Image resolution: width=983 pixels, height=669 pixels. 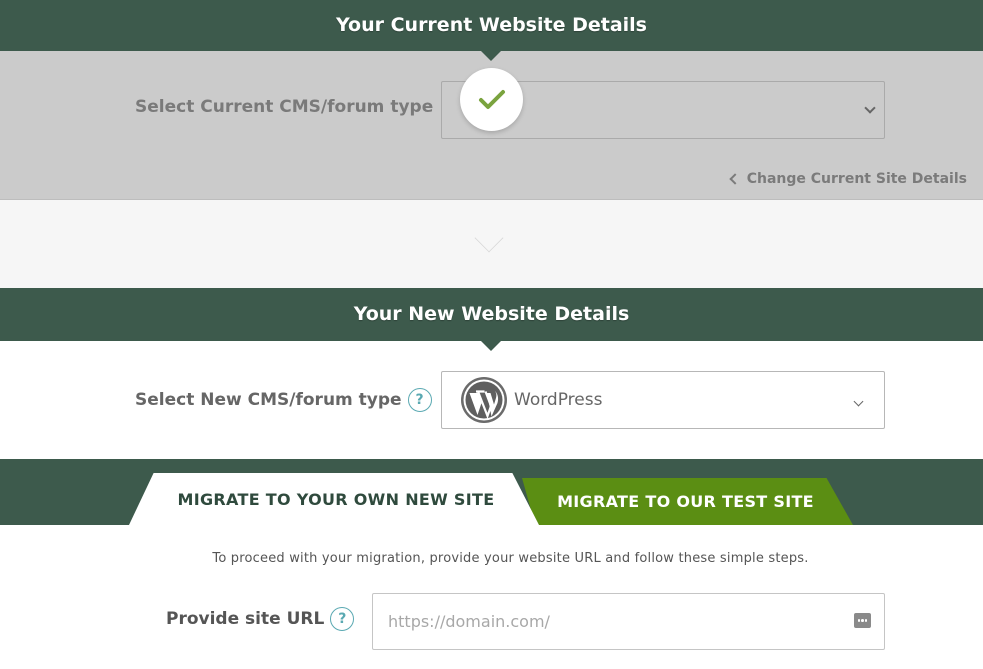 I want to click on tab-migrate-test-site: MIGRATE TO OUR TEST SITE, so click(x=687, y=501).